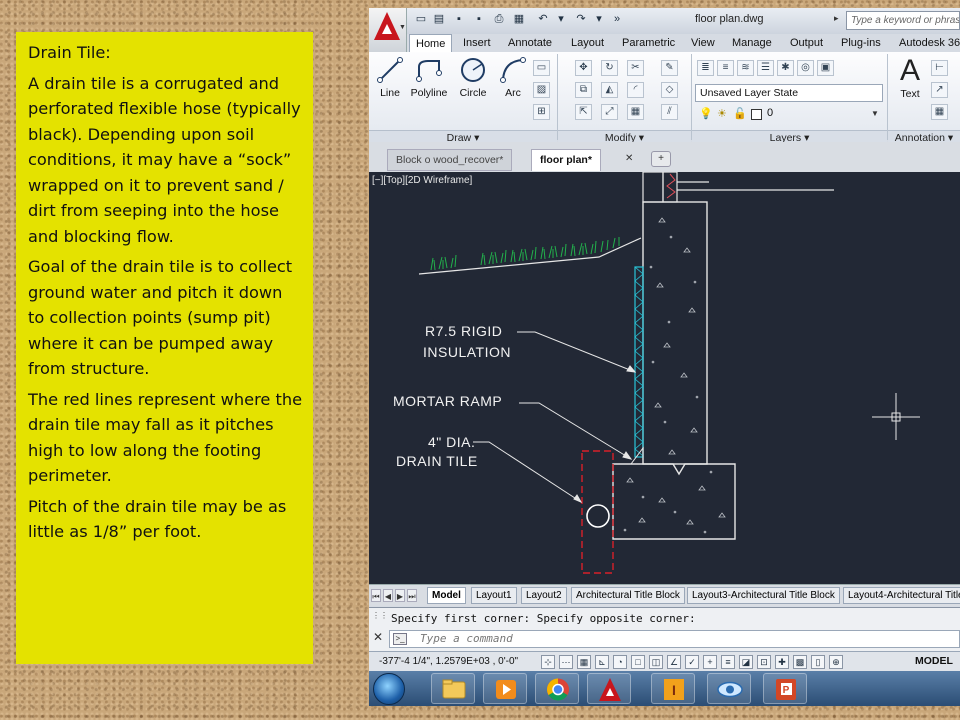 This screenshot has width=960, height=720. What do you see at coordinates (609, 112) in the screenshot?
I see `scale-icon: ⤢` at bounding box center [609, 112].